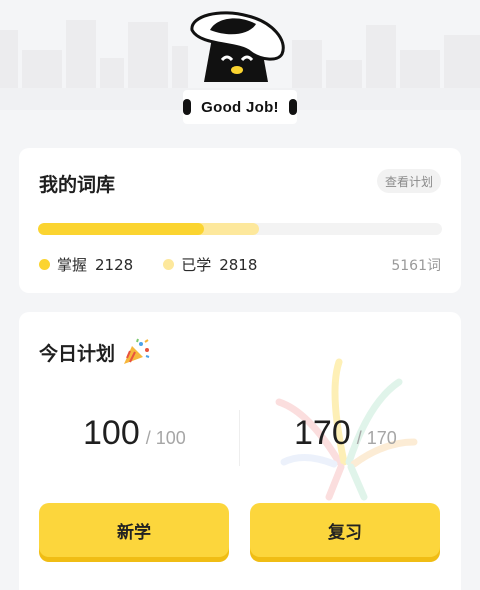 This screenshot has height=590, width=480. I want to click on progress-legend: 掌握 2128 已学 2818, so click(163, 264).